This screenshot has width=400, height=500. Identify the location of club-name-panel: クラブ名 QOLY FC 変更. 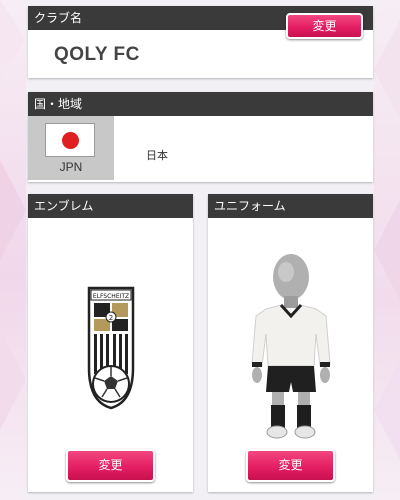
(200, 42).